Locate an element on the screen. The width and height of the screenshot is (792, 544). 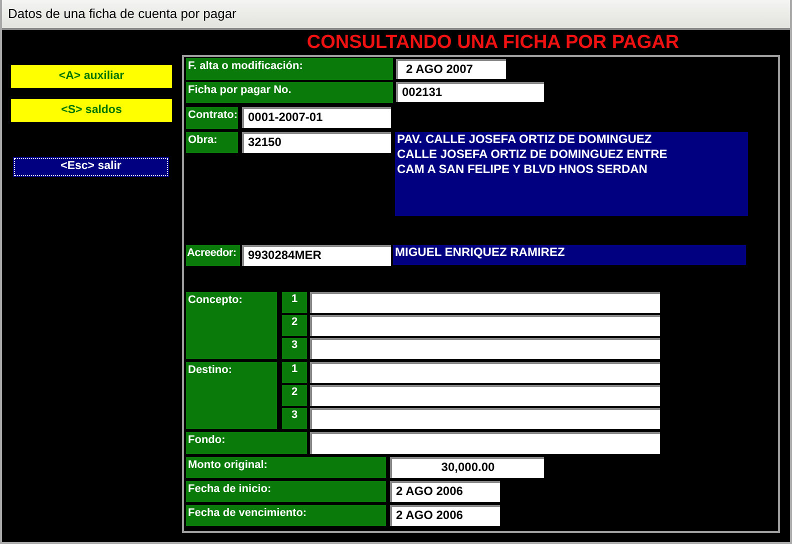
name-box: MIGUEL ENRIQUEZ RAMIREZ is located at coordinates (569, 255).